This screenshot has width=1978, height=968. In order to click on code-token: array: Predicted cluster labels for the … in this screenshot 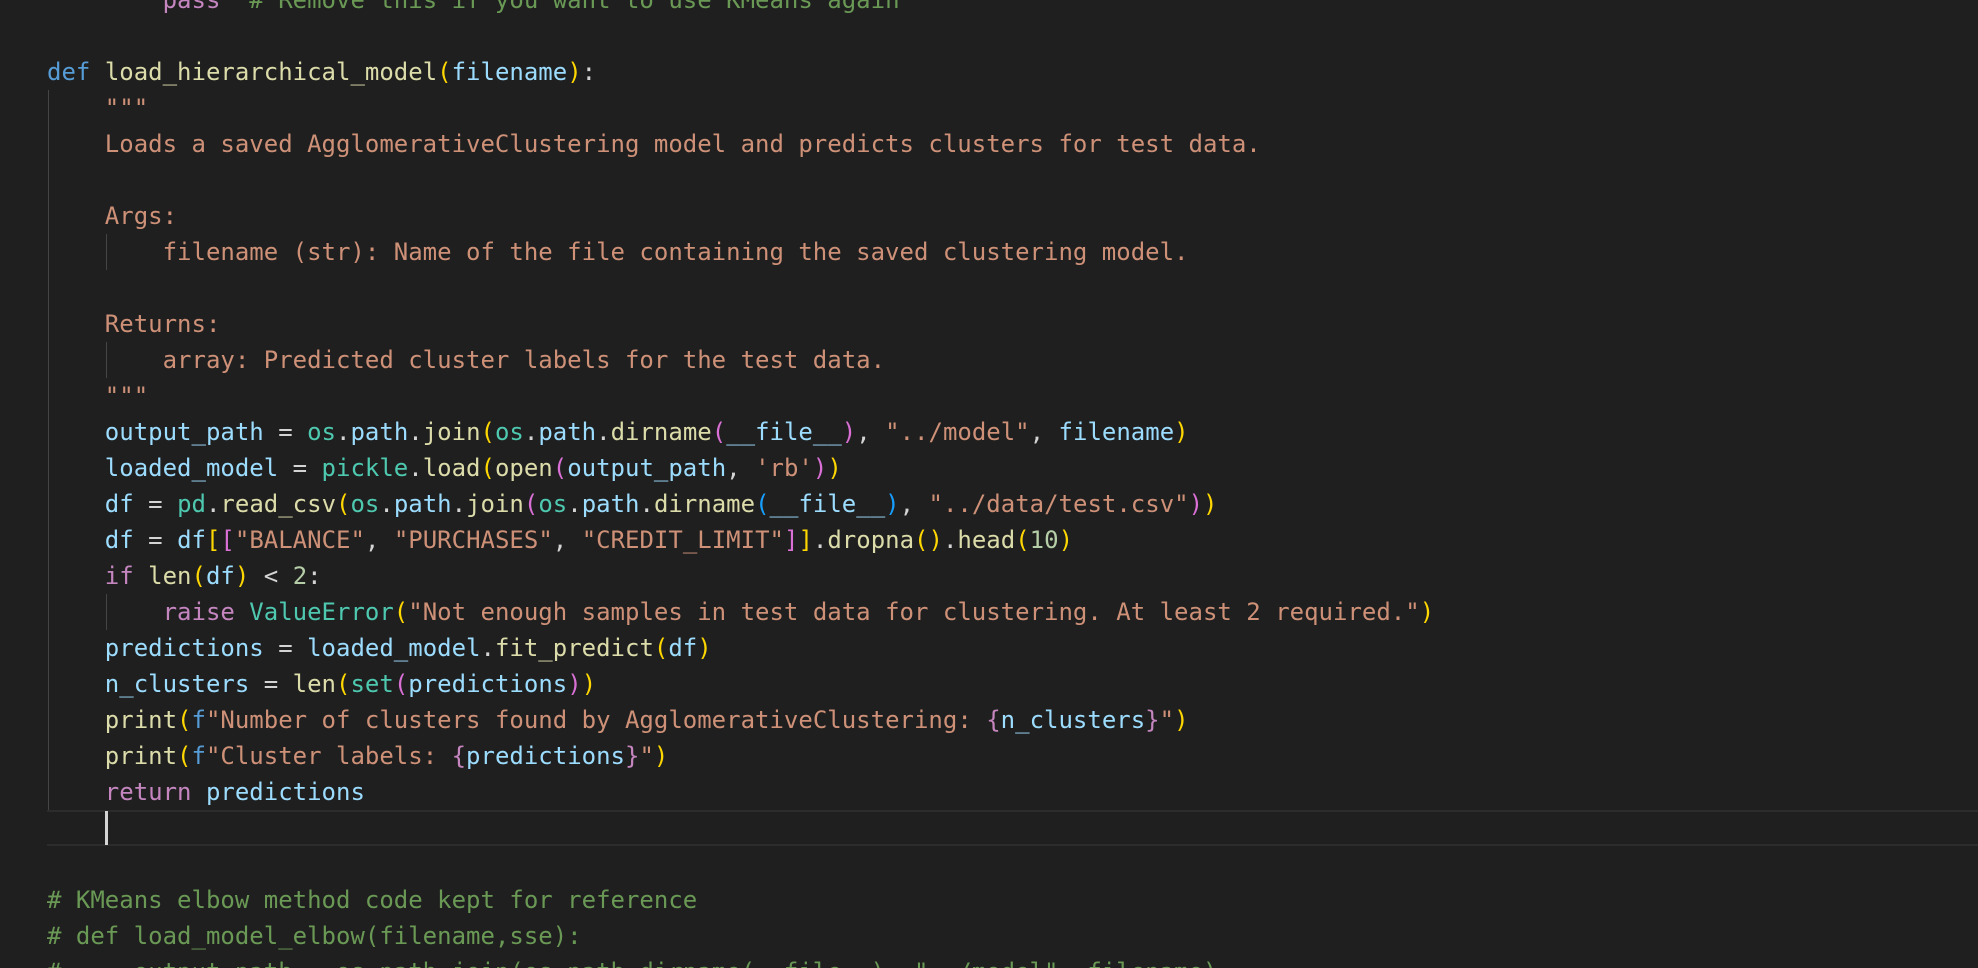, I will do `click(524, 360)`.